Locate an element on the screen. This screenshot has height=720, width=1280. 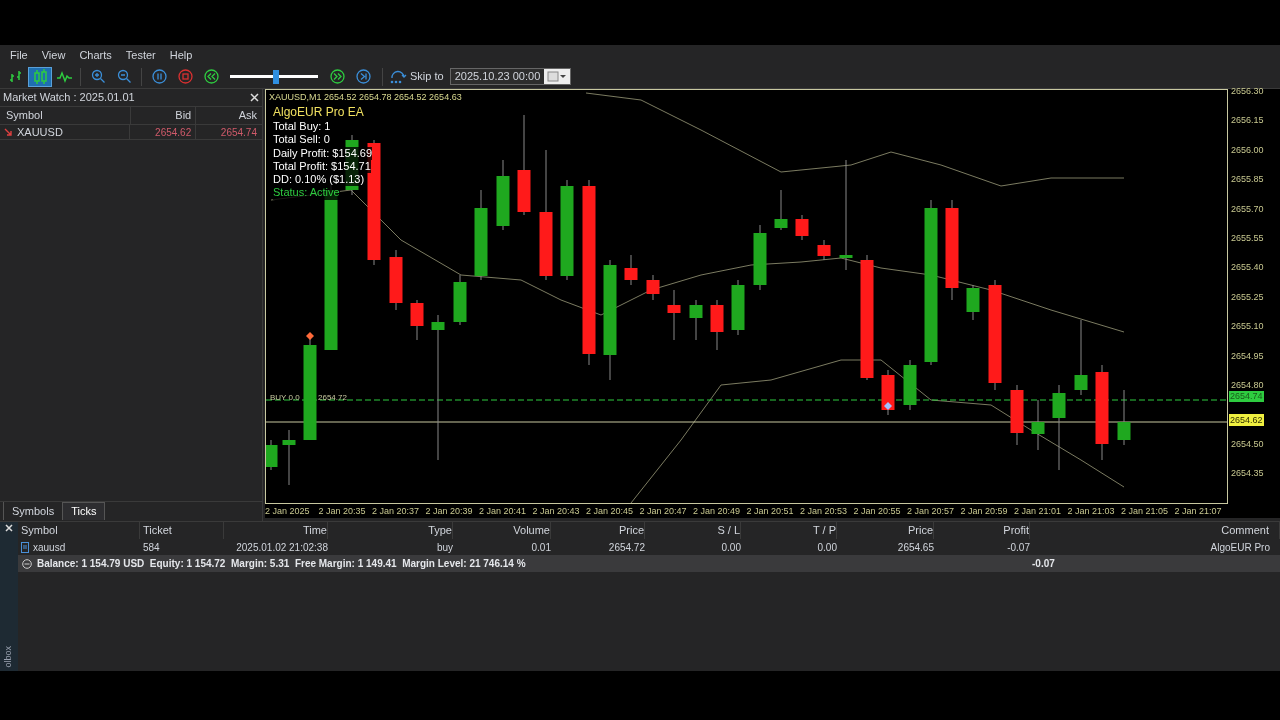
skip-end-icon is located at coordinates (363, 76).